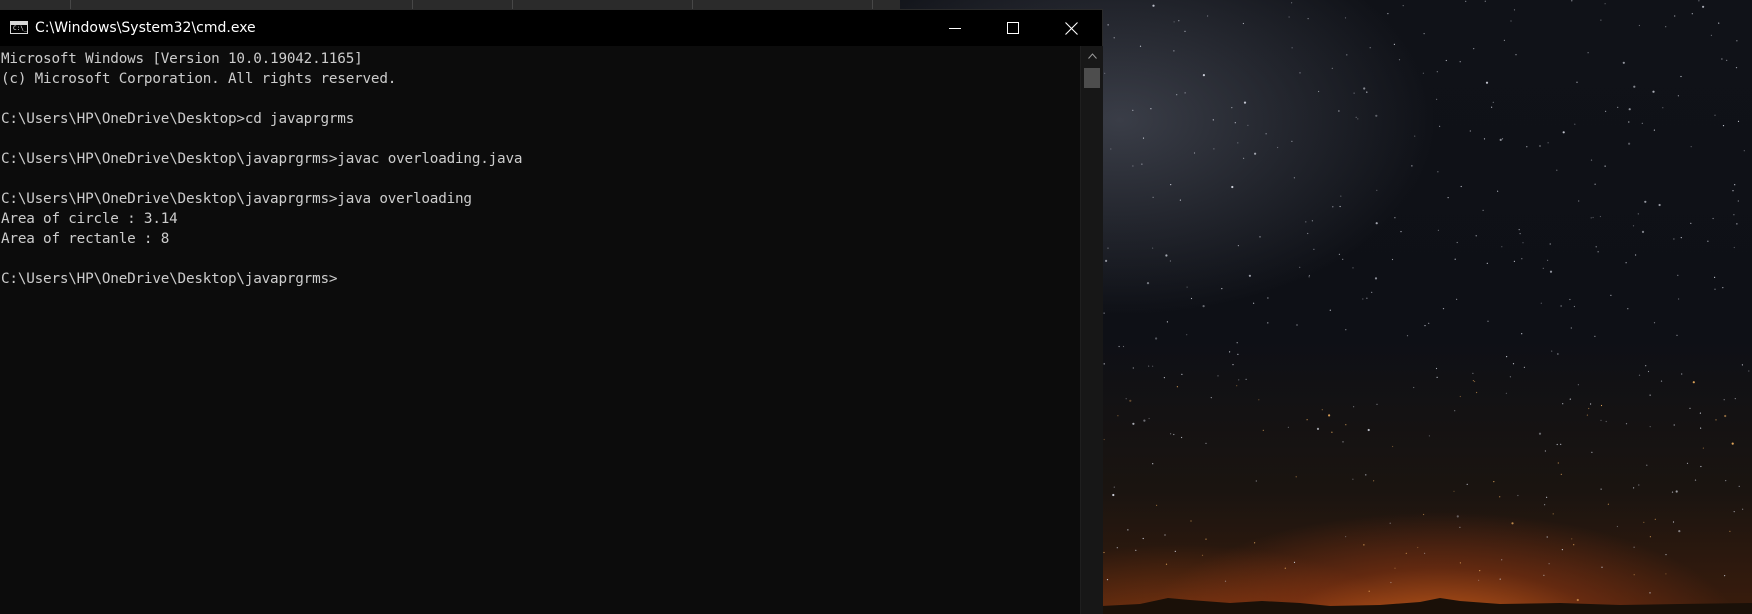  I want to click on window-title: C:\Windows\System32\cmd.exe, so click(145, 28).